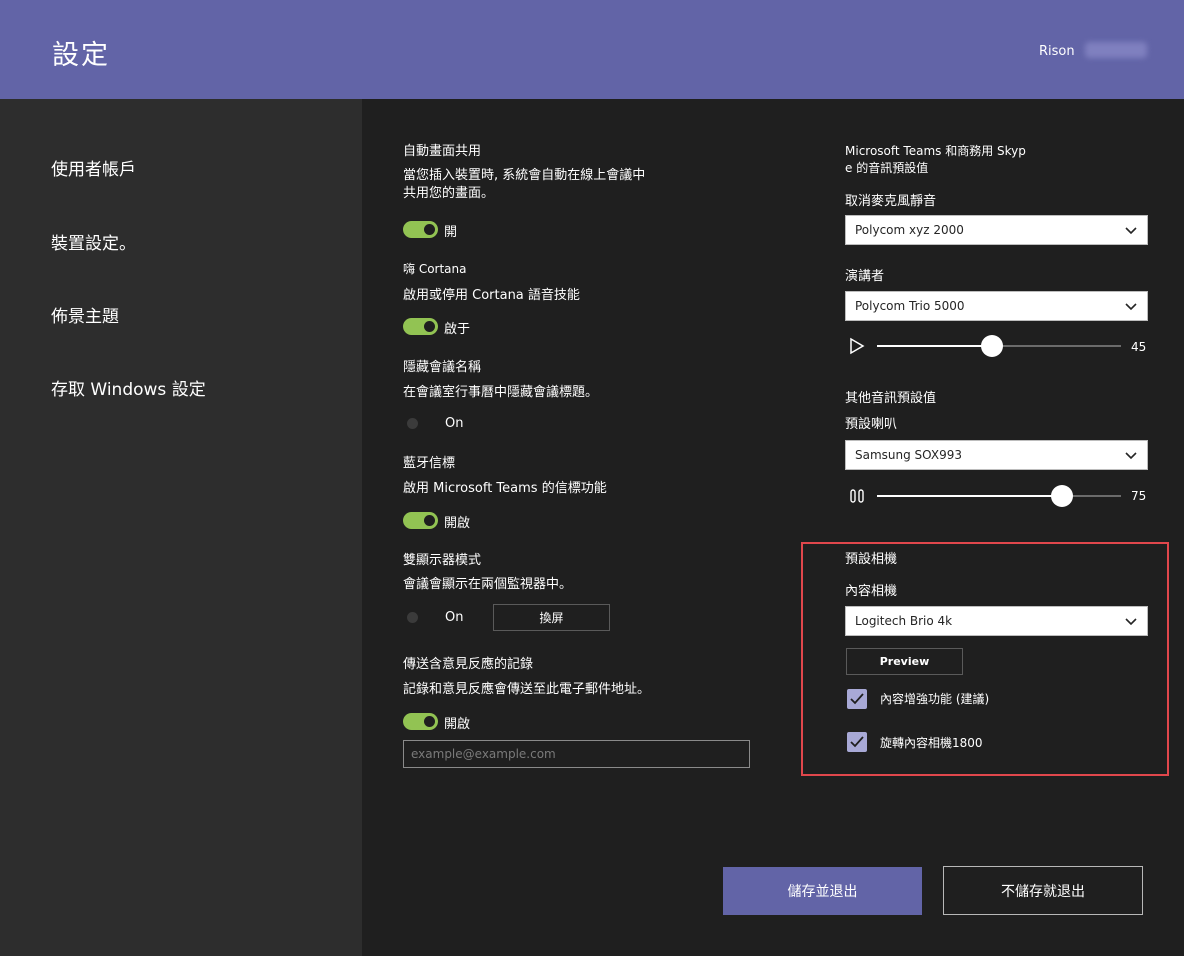 This screenshot has width=1184, height=956. Describe the element at coordinates (857, 496) in the screenshot. I see `pause-icon` at that location.